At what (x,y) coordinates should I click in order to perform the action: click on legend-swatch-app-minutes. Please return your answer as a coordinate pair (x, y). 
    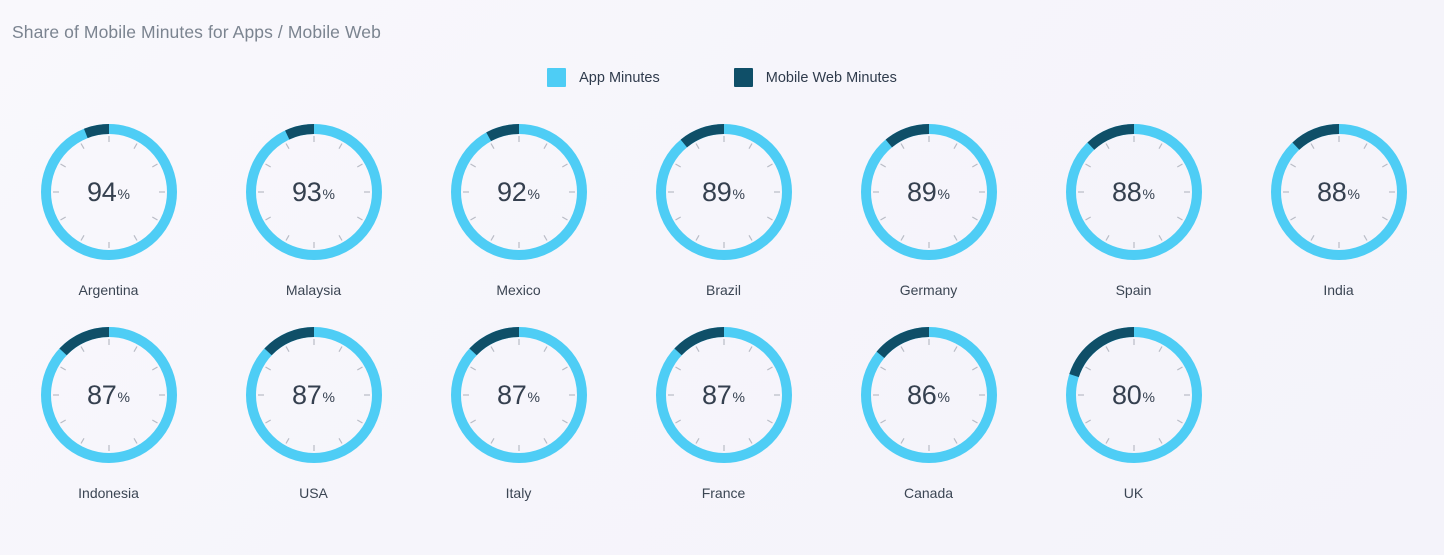
    Looking at the image, I should click on (557, 77).